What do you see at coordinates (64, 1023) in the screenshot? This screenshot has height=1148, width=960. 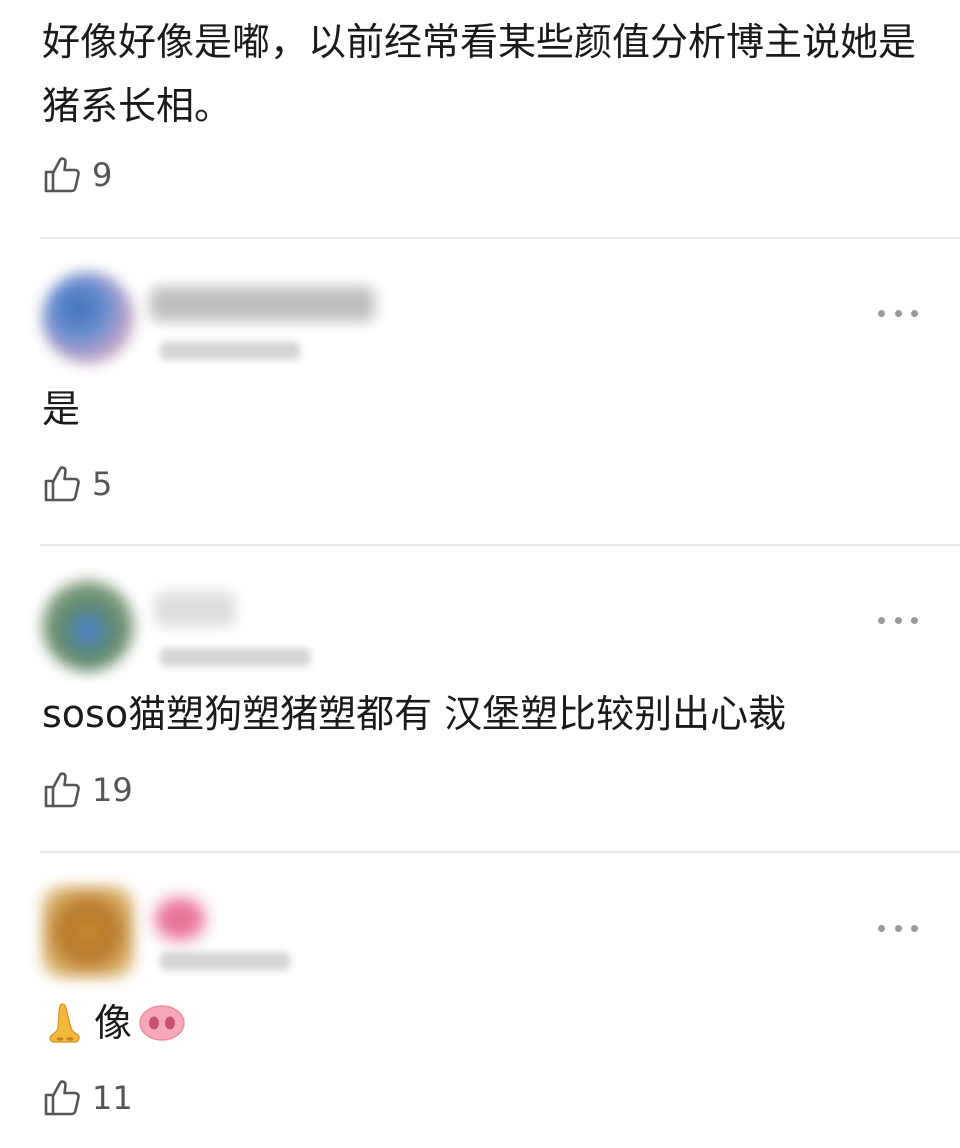 I see `nose-emoji-icon` at bounding box center [64, 1023].